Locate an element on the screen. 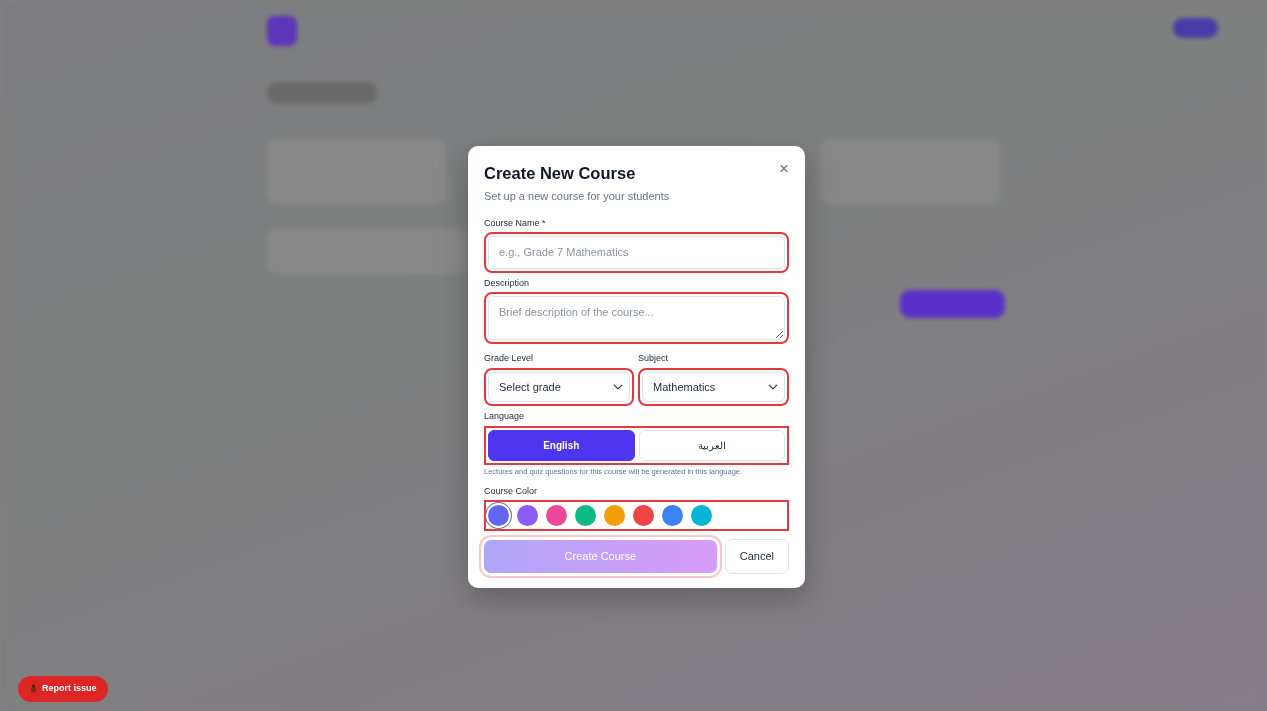 This screenshot has width=1267, height=711. bug-icon is located at coordinates (33, 689).